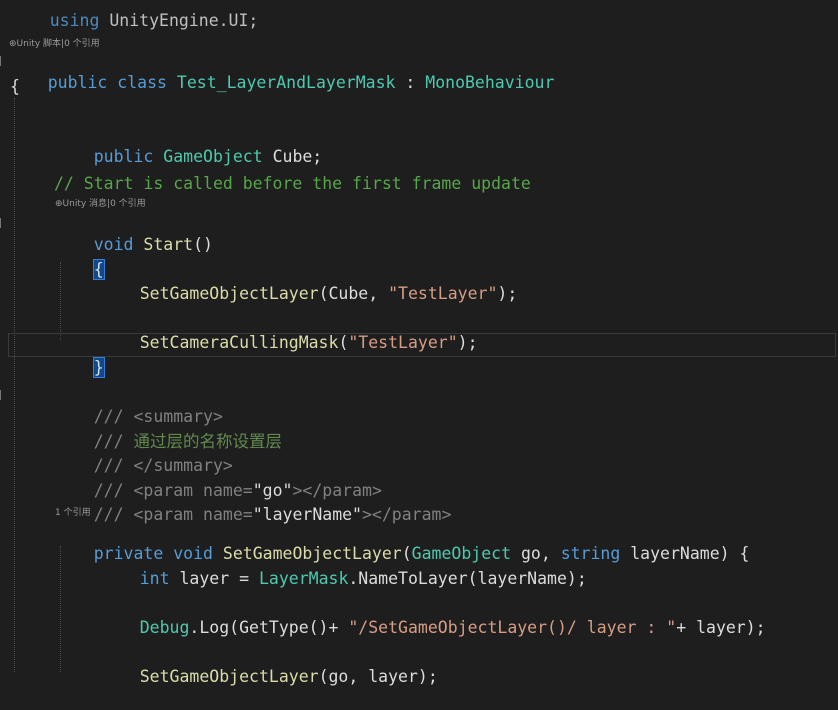 Image resolution: width=838 pixels, height=710 pixels. What do you see at coordinates (143, 454) in the screenshot?
I see `doc-comment-summary-close: /// </summary>` at bounding box center [143, 454].